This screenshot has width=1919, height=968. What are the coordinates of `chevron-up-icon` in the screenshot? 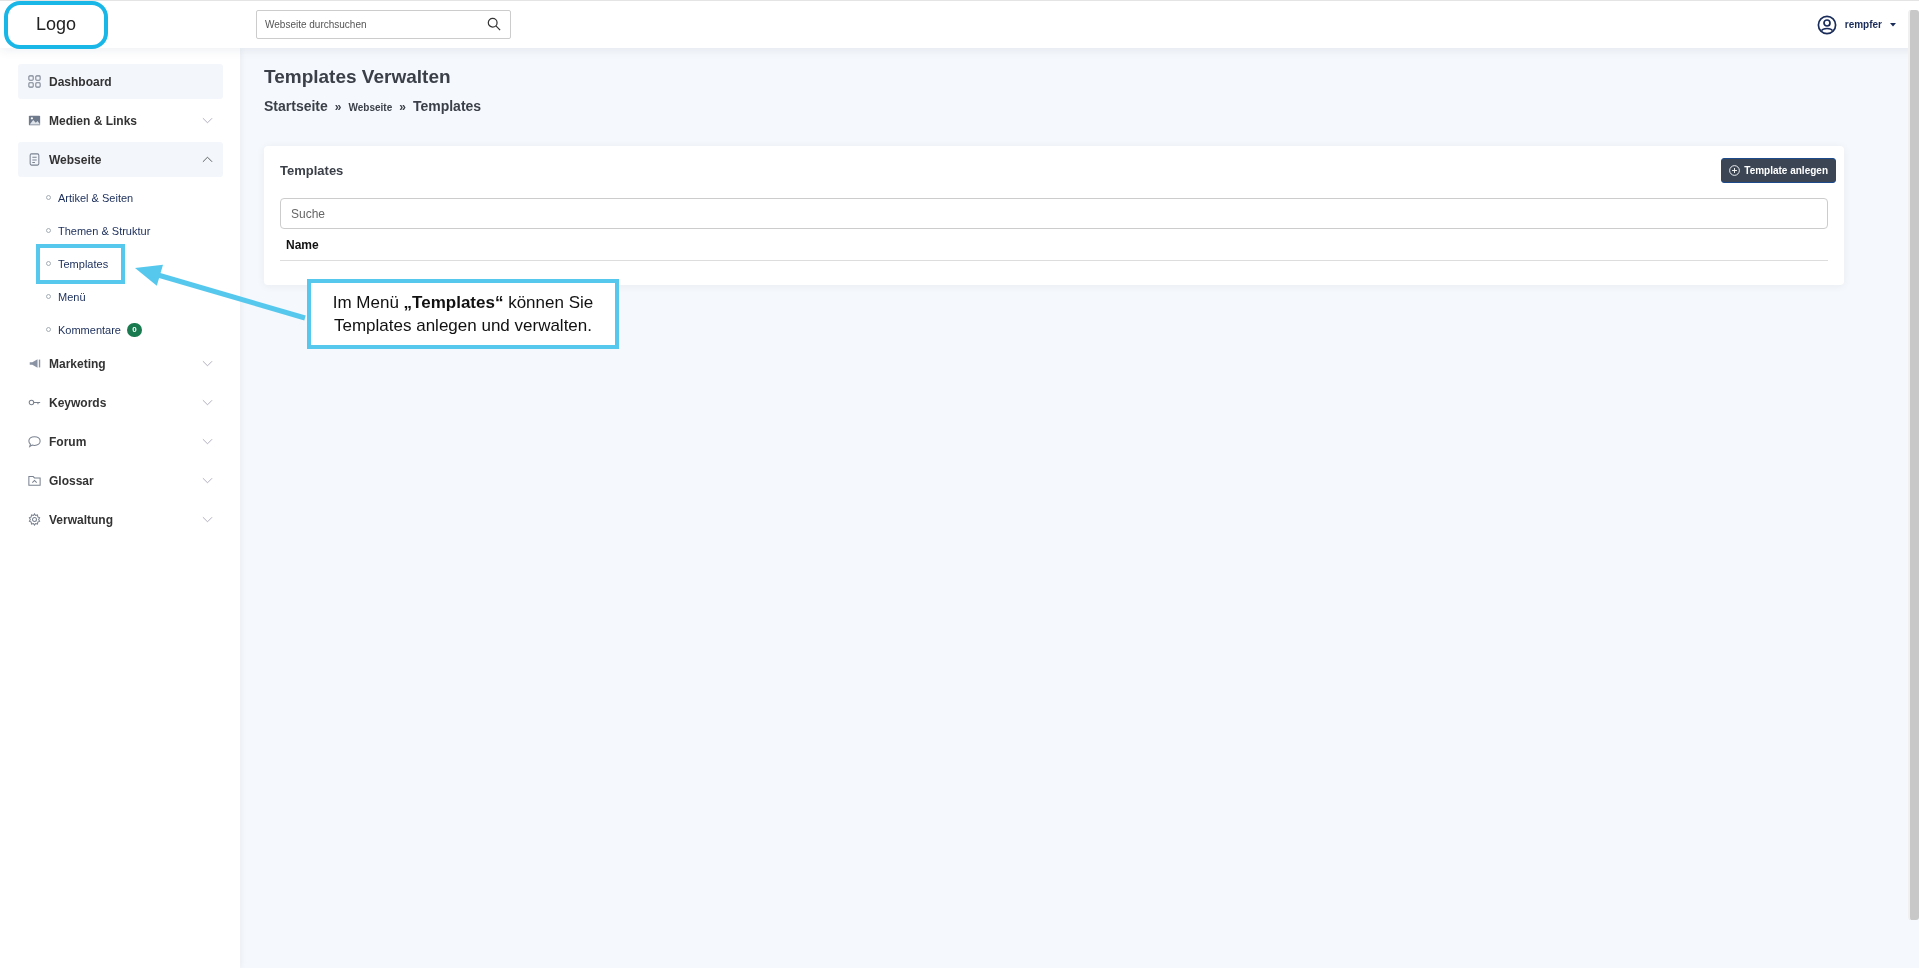 It's located at (207, 159).